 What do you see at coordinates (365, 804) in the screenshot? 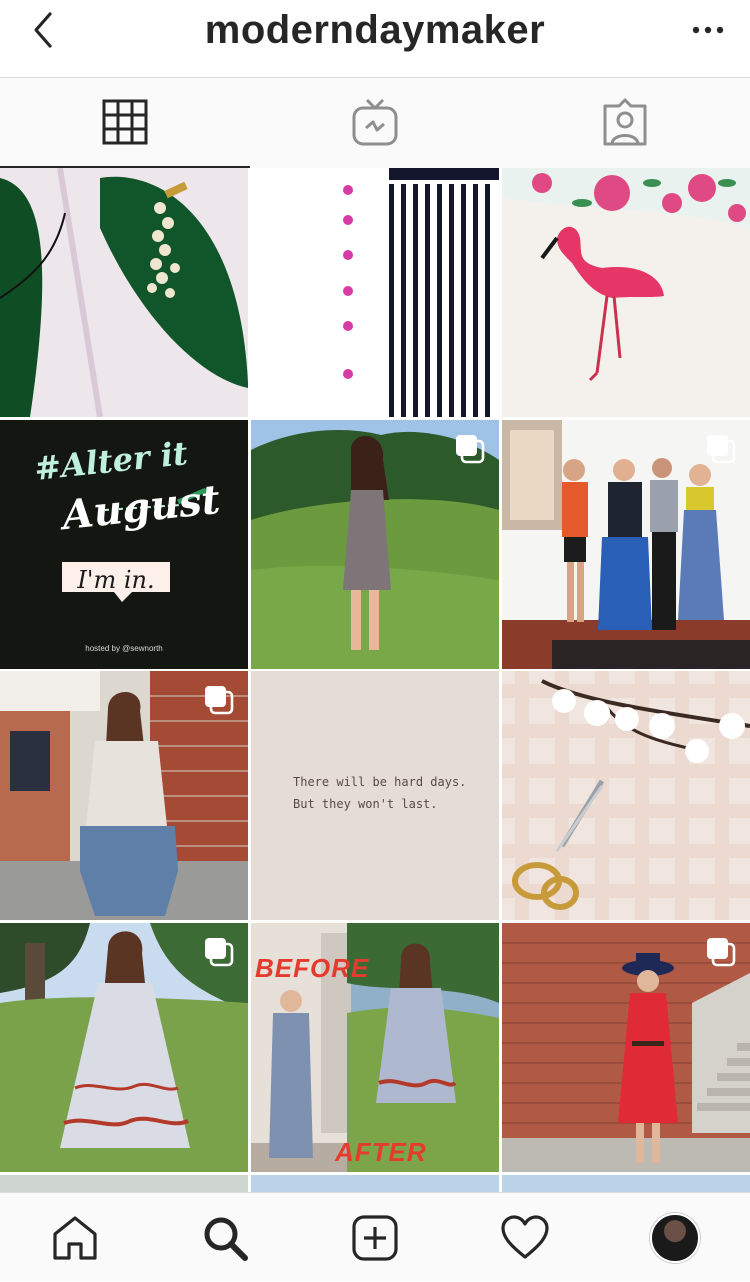
I see `quote-line-2: But they won't last.` at bounding box center [365, 804].